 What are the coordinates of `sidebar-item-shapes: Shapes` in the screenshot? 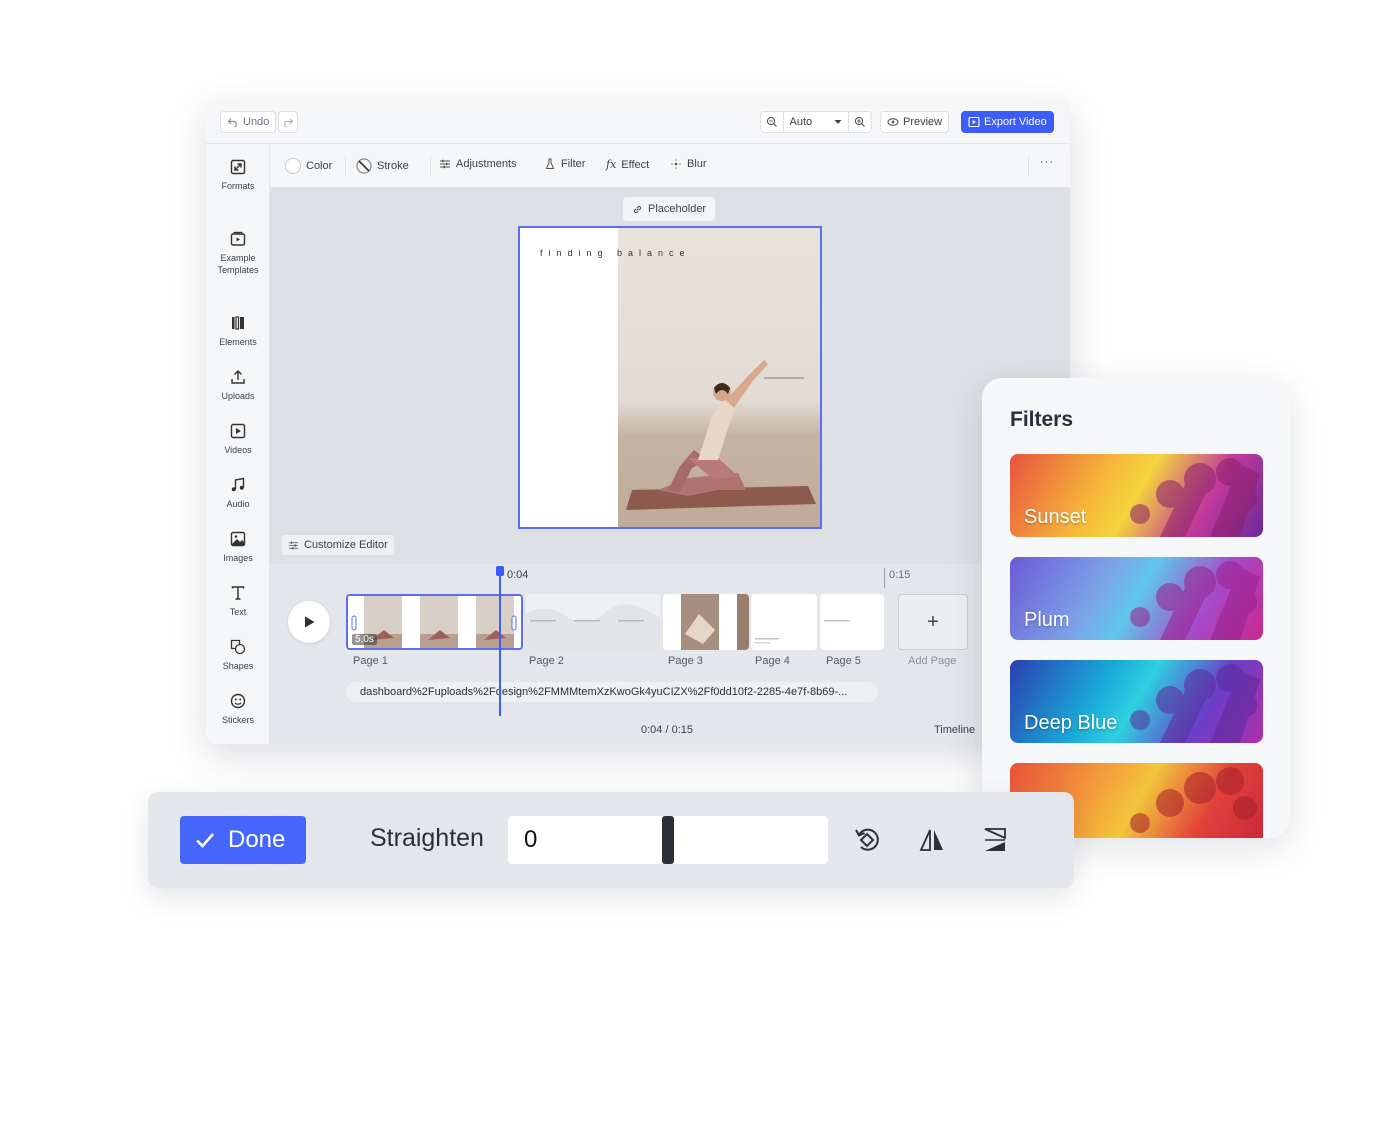 It's located at (238, 655).